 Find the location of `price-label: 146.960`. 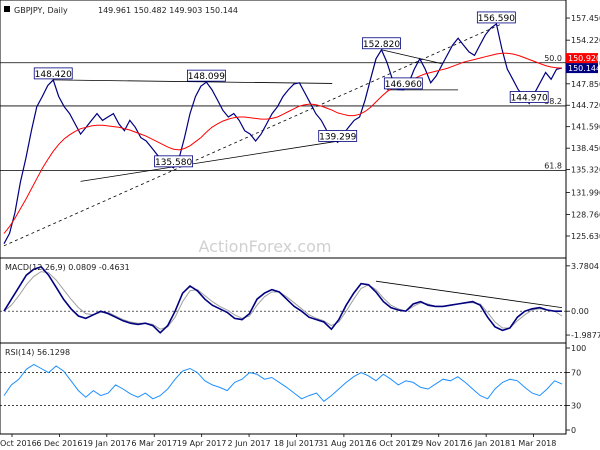

price-label: 146.960 is located at coordinates (403, 83).